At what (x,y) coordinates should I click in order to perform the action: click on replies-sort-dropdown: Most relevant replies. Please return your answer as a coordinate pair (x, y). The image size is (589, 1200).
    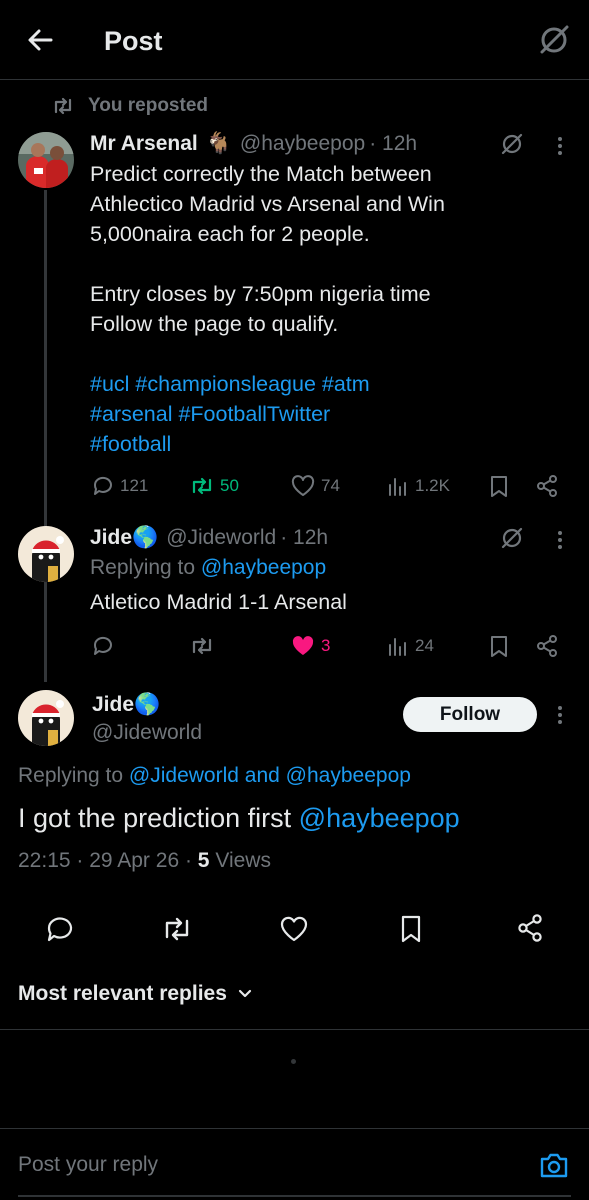
    Looking at the image, I should click on (135, 994).